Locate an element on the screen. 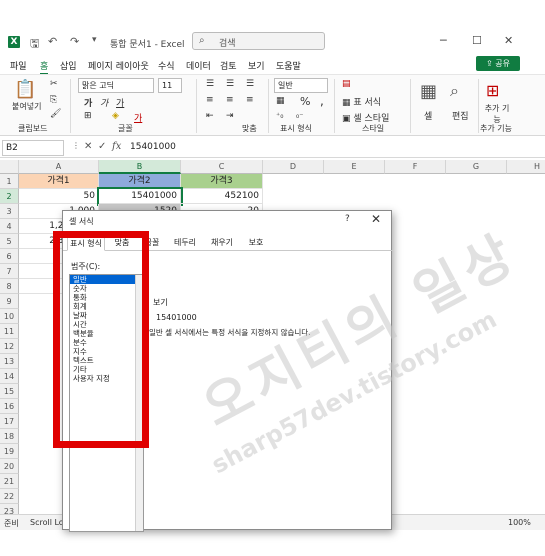  borders-icon: ⊞ is located at coordinates (88, 116).